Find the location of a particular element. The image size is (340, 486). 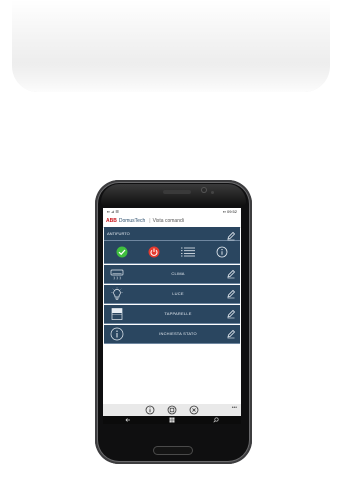

page-title: Vista comandi is located at coordinates (168, 221).